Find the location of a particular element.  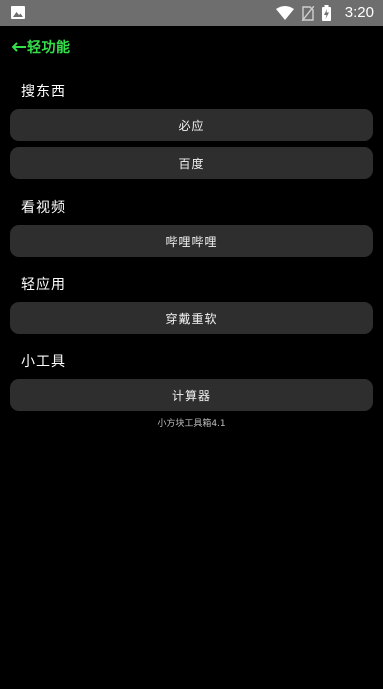

calculator-button: 计算器 is located at coordinates (191, 395).